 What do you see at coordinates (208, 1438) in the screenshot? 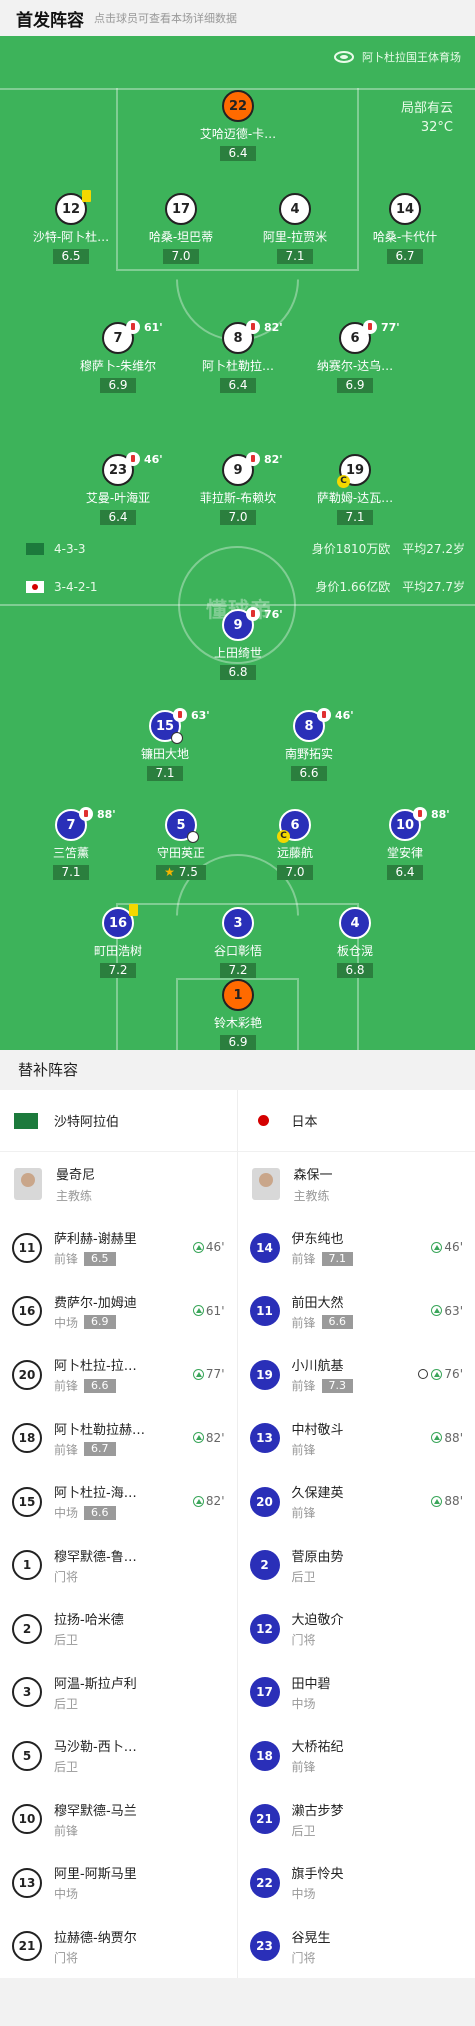
I see `sub-in-time: 82'` at bounding box center [208, 1438].